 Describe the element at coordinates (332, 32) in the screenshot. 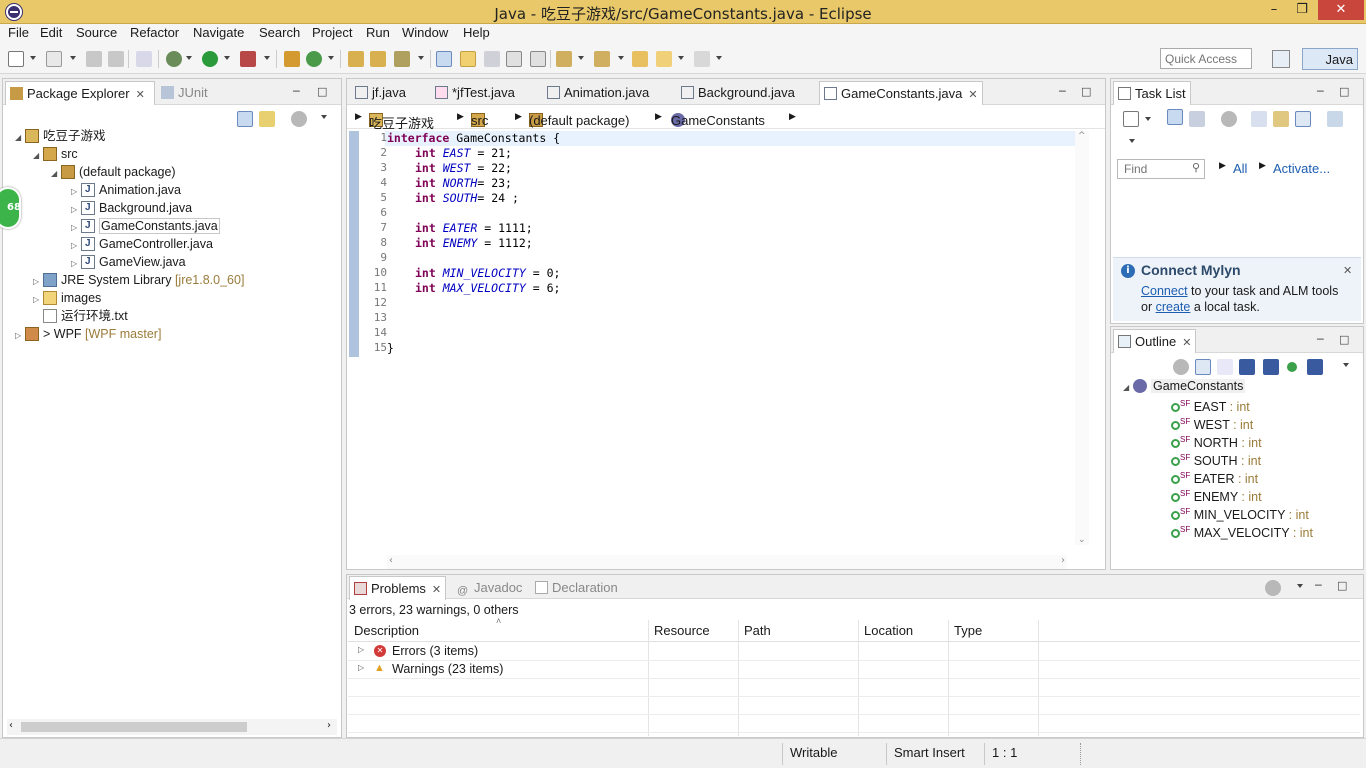

I see `menu-project: Project` at that location.